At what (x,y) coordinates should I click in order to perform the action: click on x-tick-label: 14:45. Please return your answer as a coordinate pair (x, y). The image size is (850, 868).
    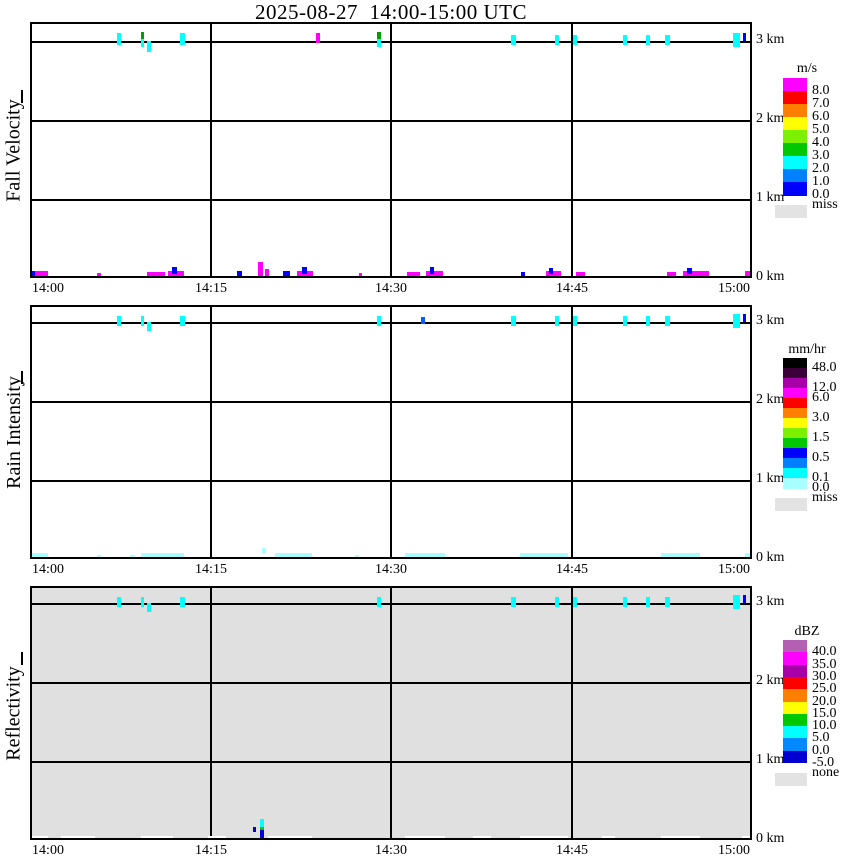
    Looking at the image, I should click on (572, 288).